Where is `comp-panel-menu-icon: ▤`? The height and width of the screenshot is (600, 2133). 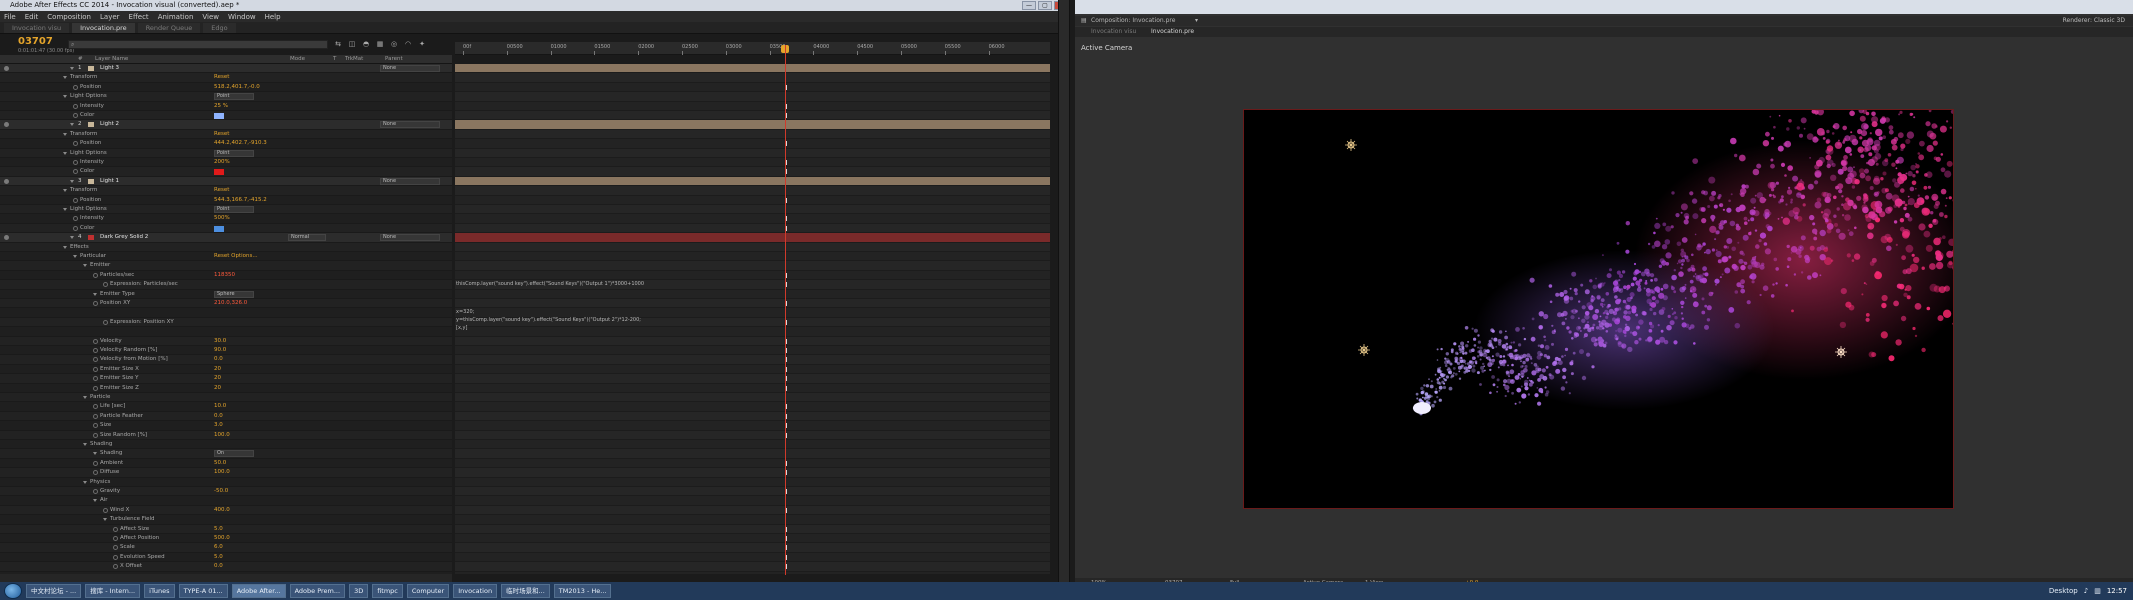 comp-panel-menu-icon: ▤ is located at coordinates (1084, 21).